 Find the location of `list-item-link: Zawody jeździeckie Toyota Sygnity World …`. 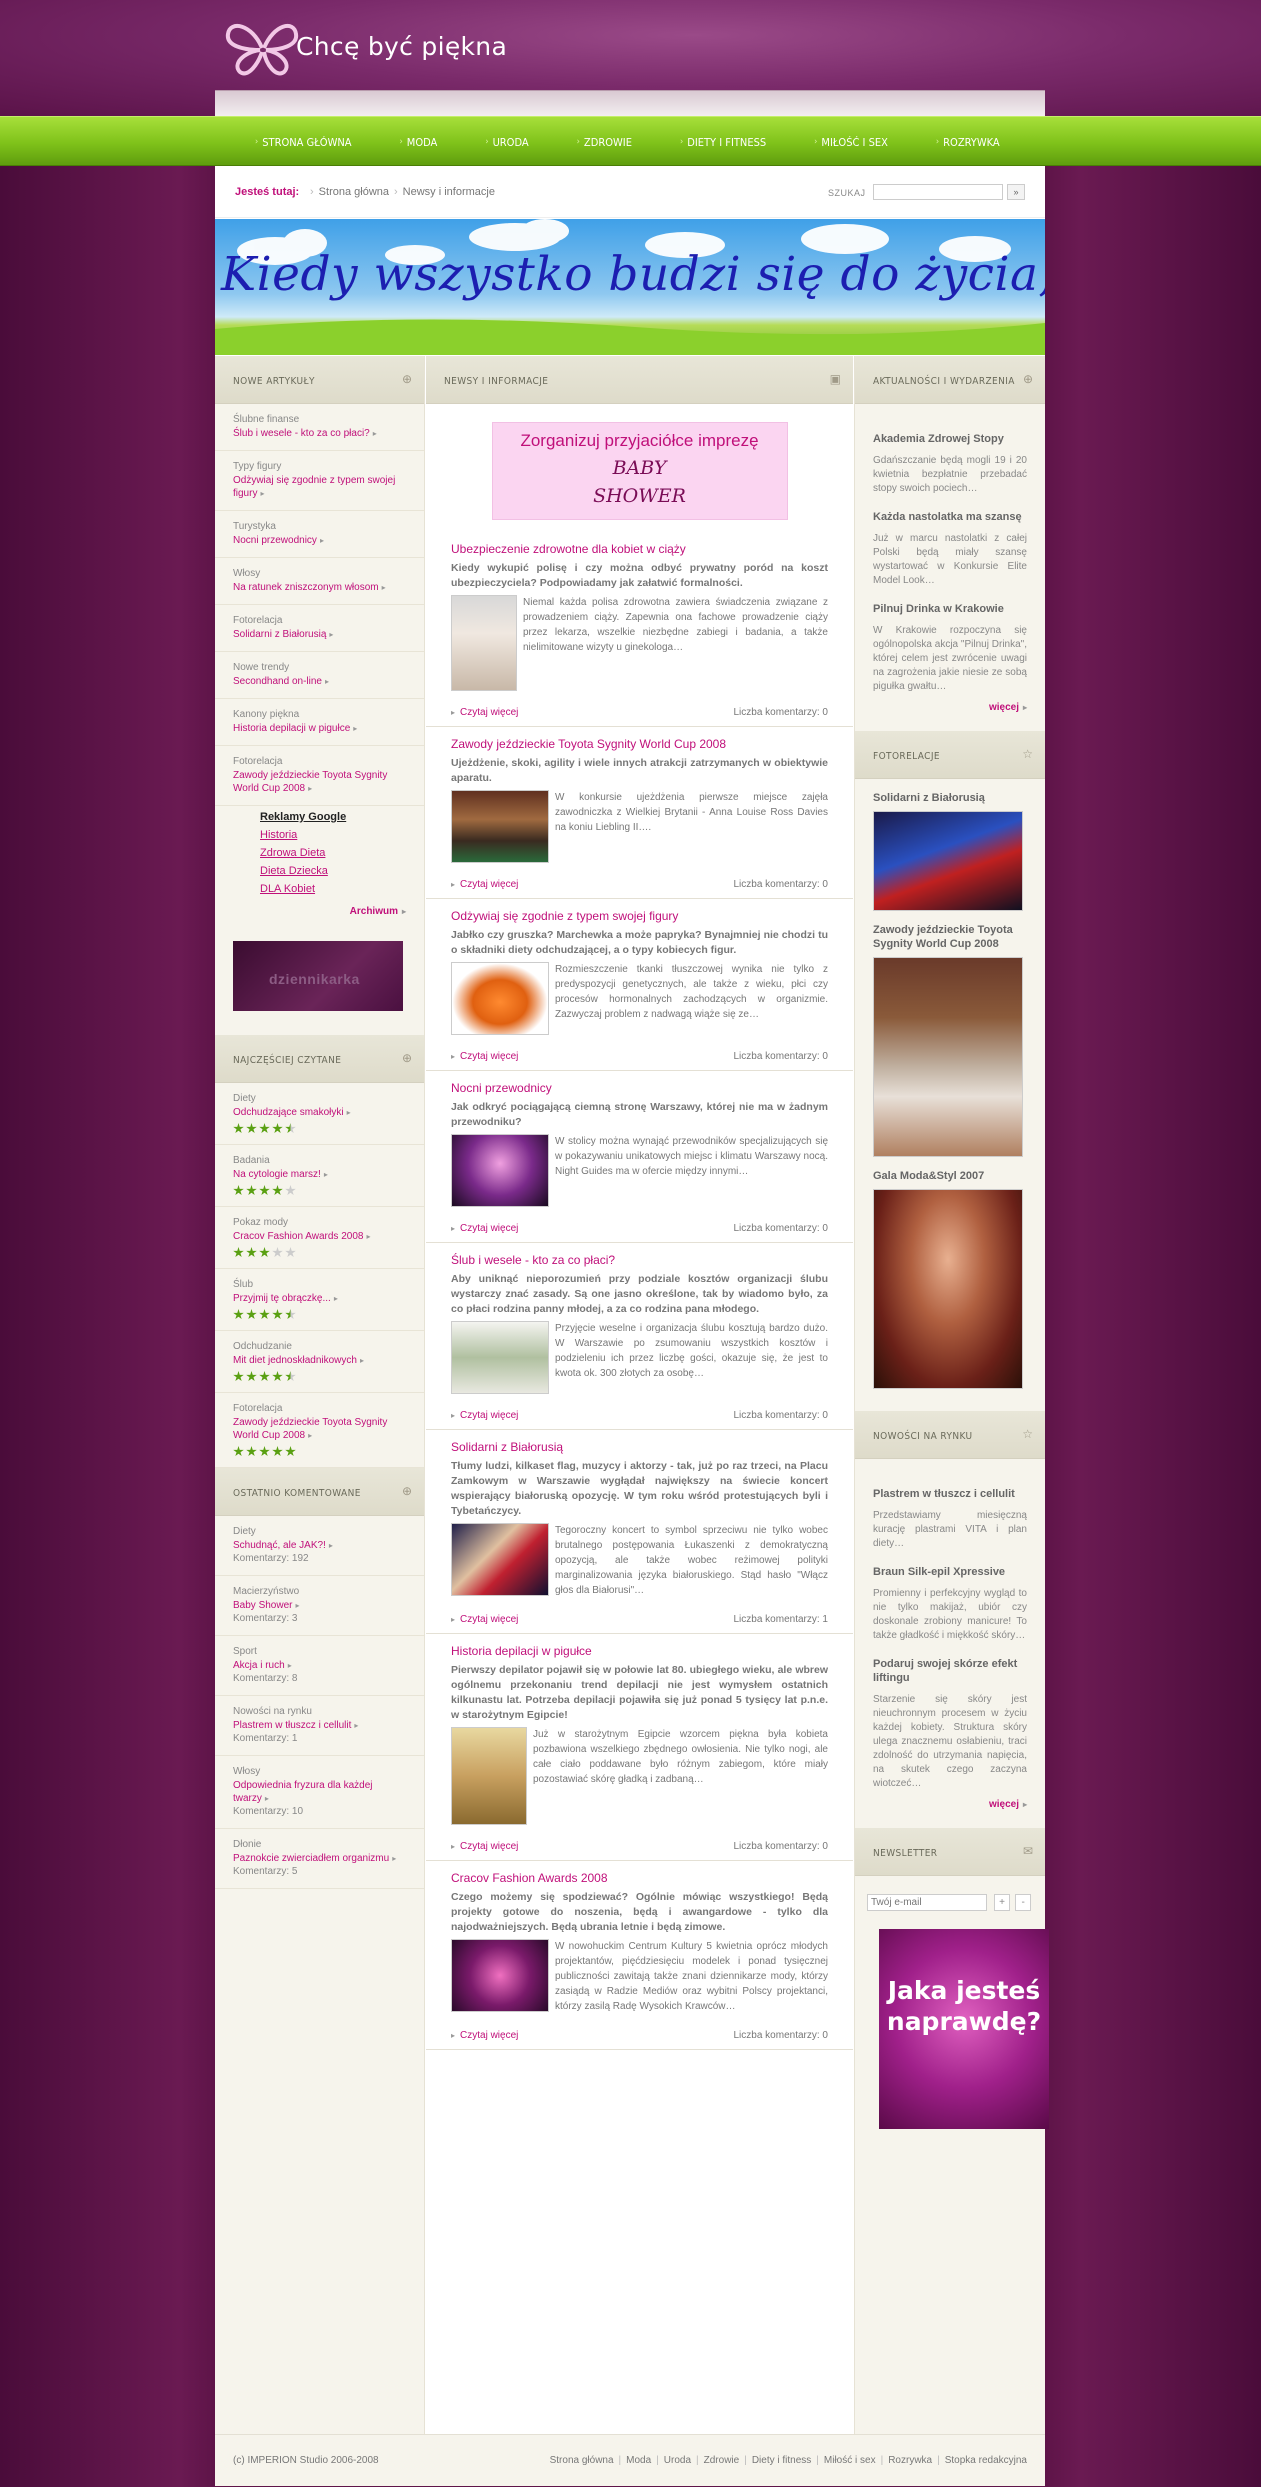

list-item-link: Zawody jeździeckie Toyota Sygnity World … is located at coordinates (319, 1429).